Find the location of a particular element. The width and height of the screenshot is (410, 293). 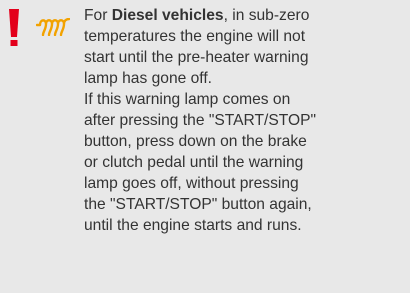

exclamation-mark-icon is located at coordinates (14, 27).